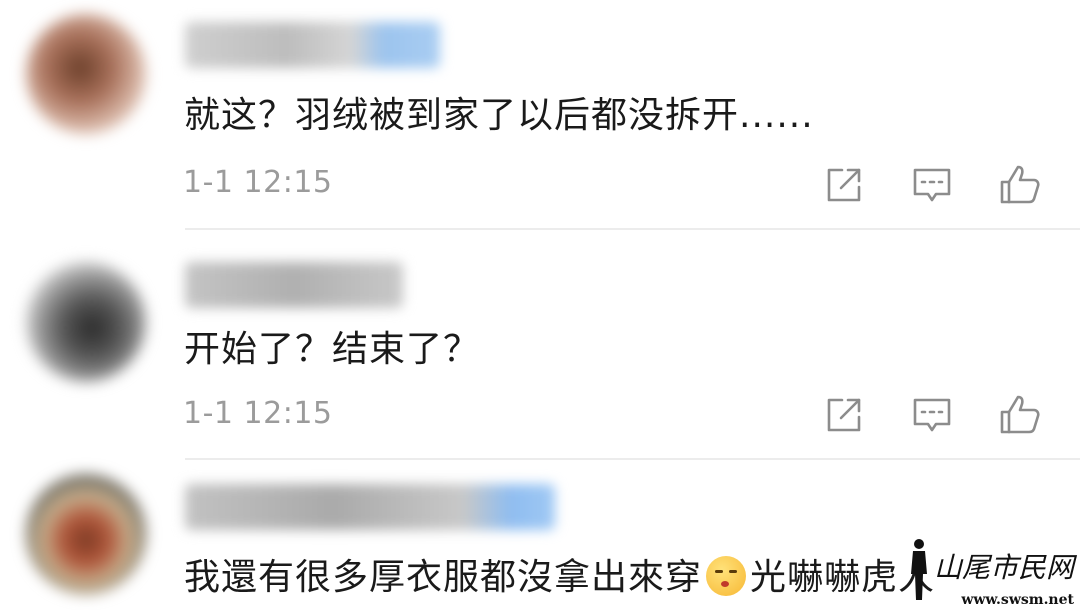 The height and width of the screenshot is (610, 1080). I want to click on figure-logo-icon, so click(919, 569).